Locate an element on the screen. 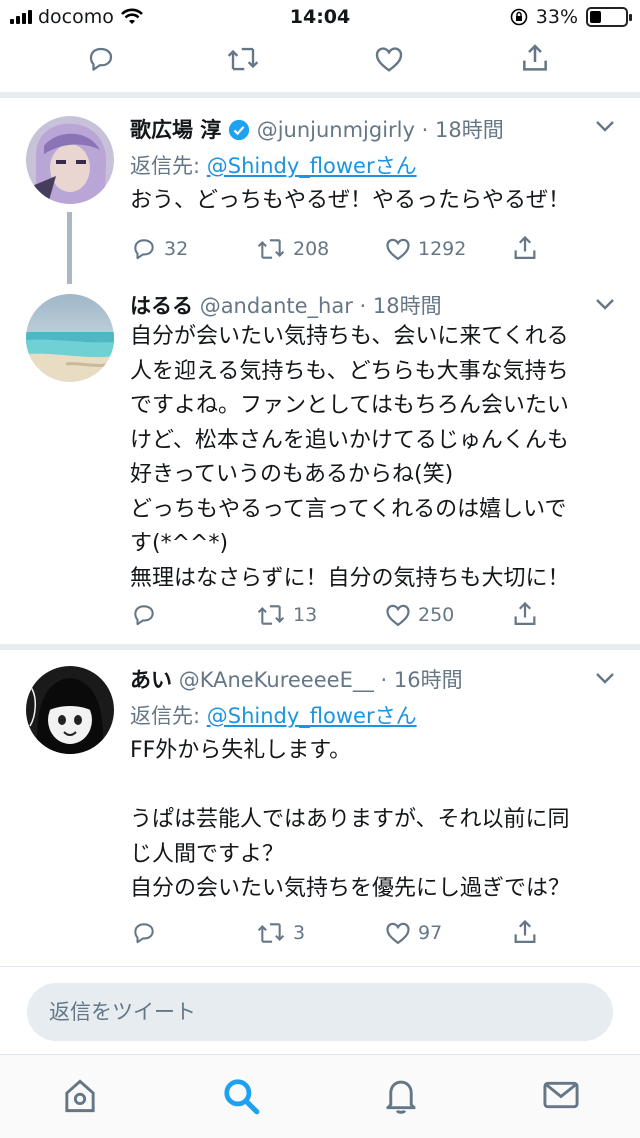 This screenshot has width=640, height=1138. retweet-count: 3 is located at coordinates (299, 933).